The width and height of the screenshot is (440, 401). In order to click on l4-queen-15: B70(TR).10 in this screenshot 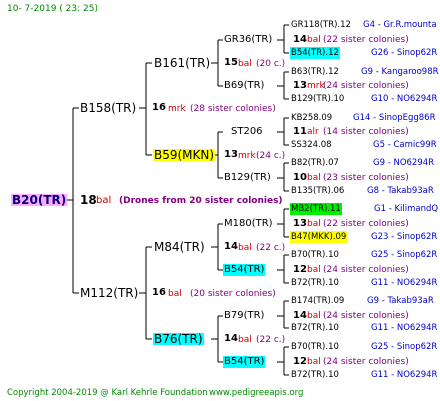, I will do `click(315, 347)`.